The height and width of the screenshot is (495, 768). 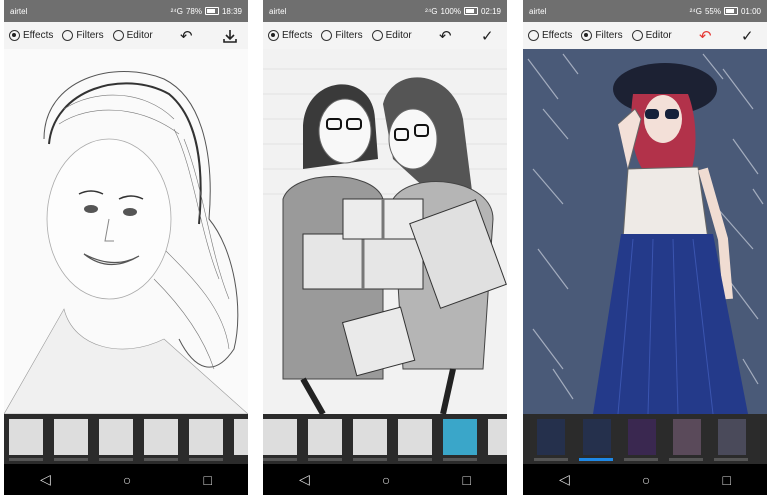 What do you see at coordinates (231, 11) in the screenshot?
I see `clock: 18:39` at bounding box center [231, 11].